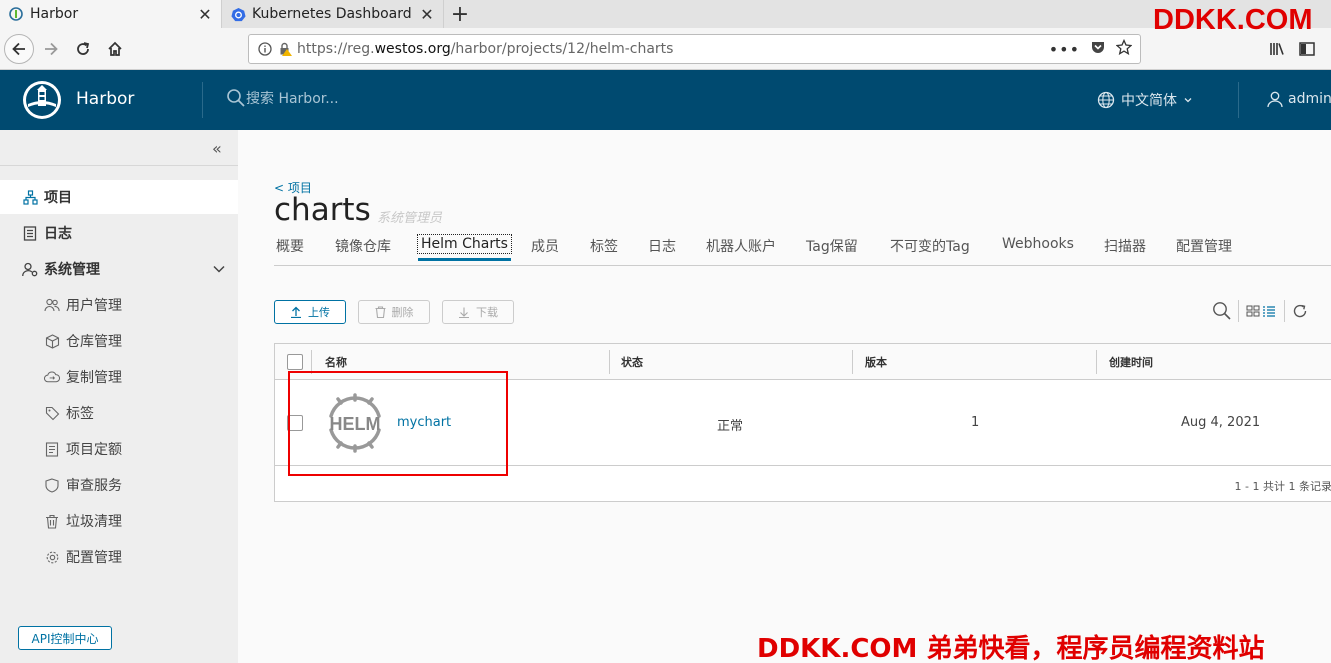 Image resolution: width=1331 pixels, height=663 pixels. I want to click on sidebar-item-label: 项目, so click(58, 198).